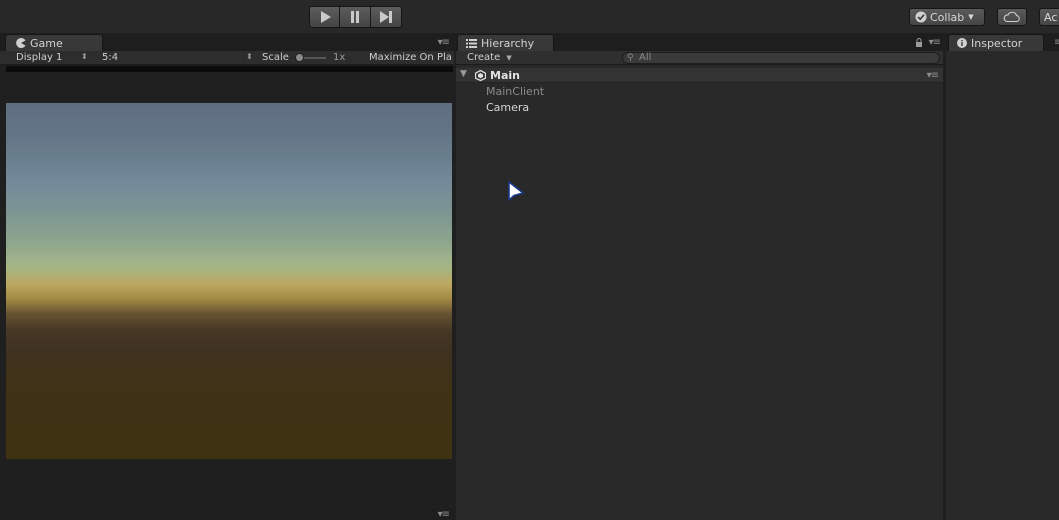 This screenshot has width=1059, height=520. I want to click on collab-label: Collab, so click(947, 17).